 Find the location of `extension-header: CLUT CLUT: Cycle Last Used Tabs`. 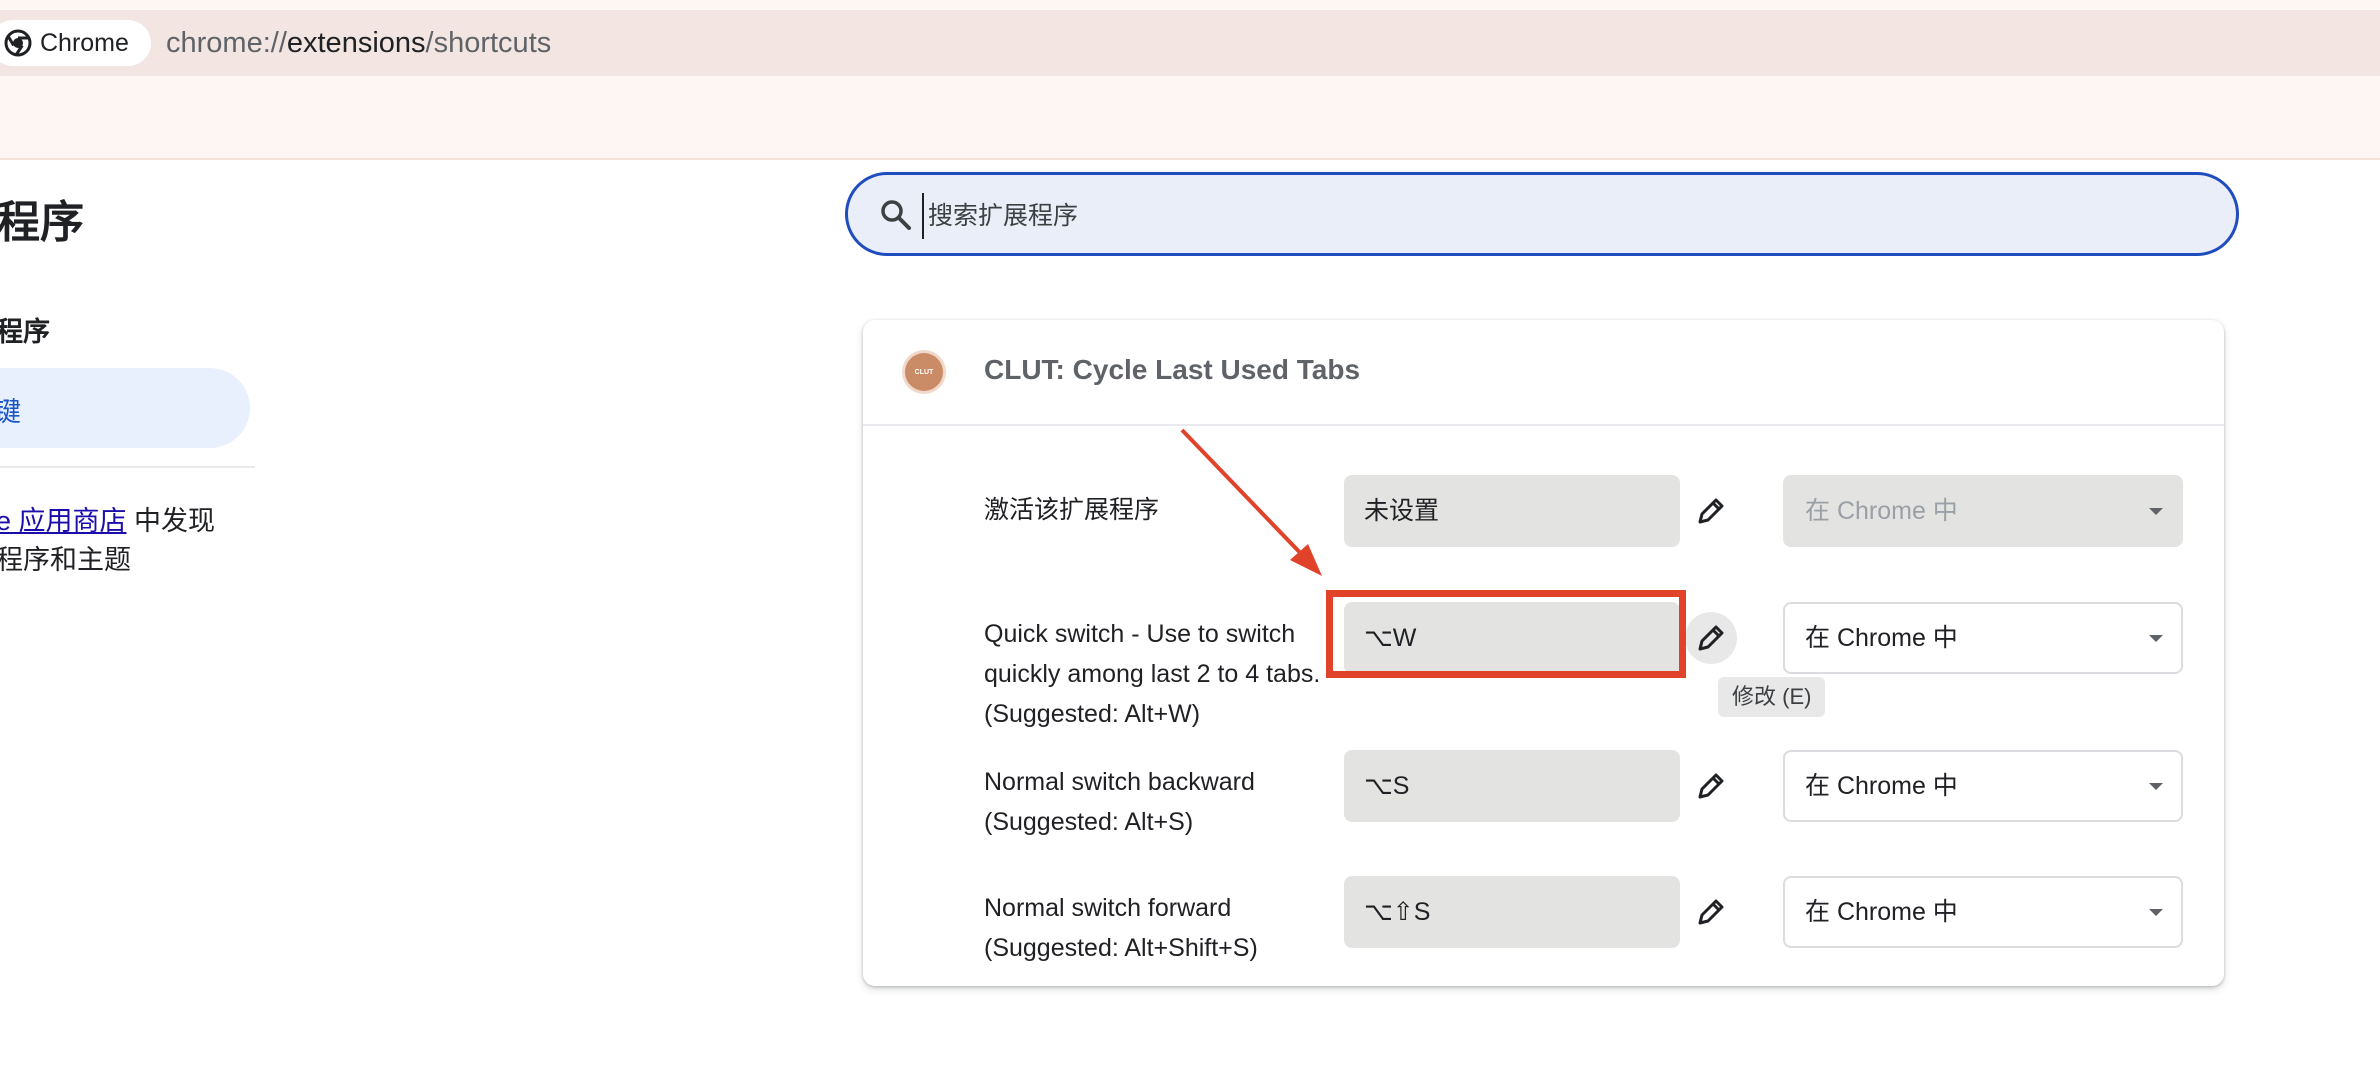

extension-header: CLUT CLUT: Cycle Last Used Tabs is located at coordinates (1543, 373).